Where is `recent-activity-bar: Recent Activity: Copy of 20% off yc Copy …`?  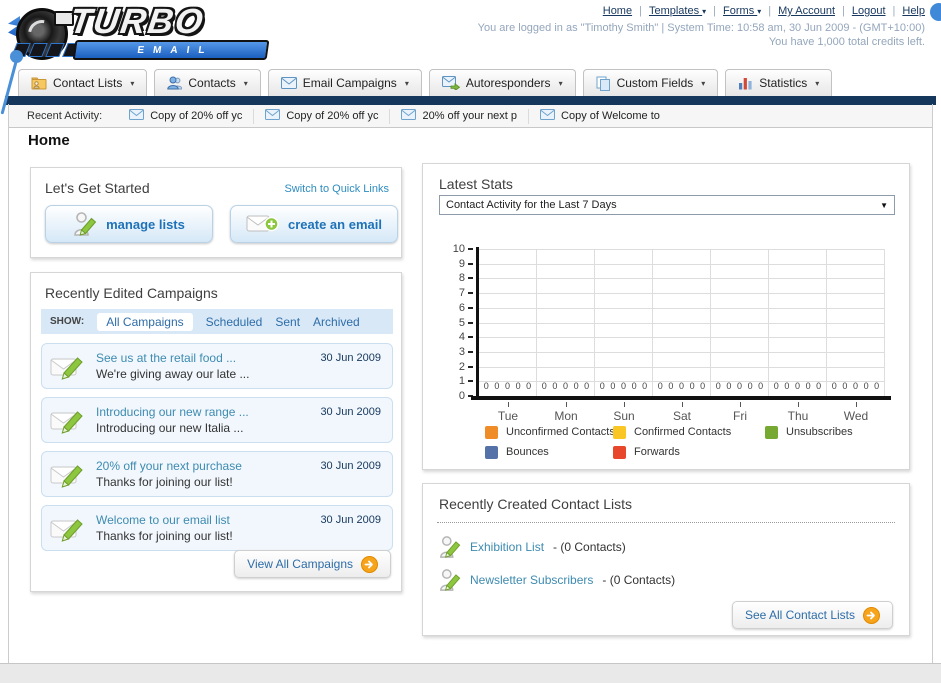 recent-activity-bar: Recent Activity: Copy of 20% off yc Copy … is located at coordinates (470, 116).